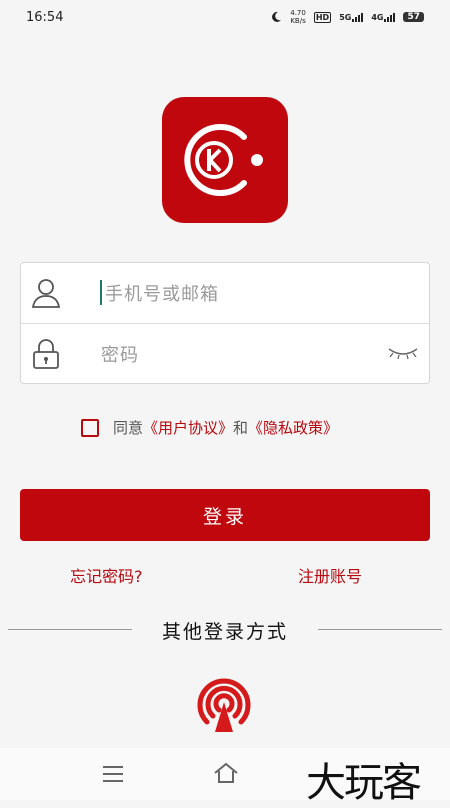 The height and width of the screenshot is (808, 450). I want to click on user-icon, so click(46, 293).